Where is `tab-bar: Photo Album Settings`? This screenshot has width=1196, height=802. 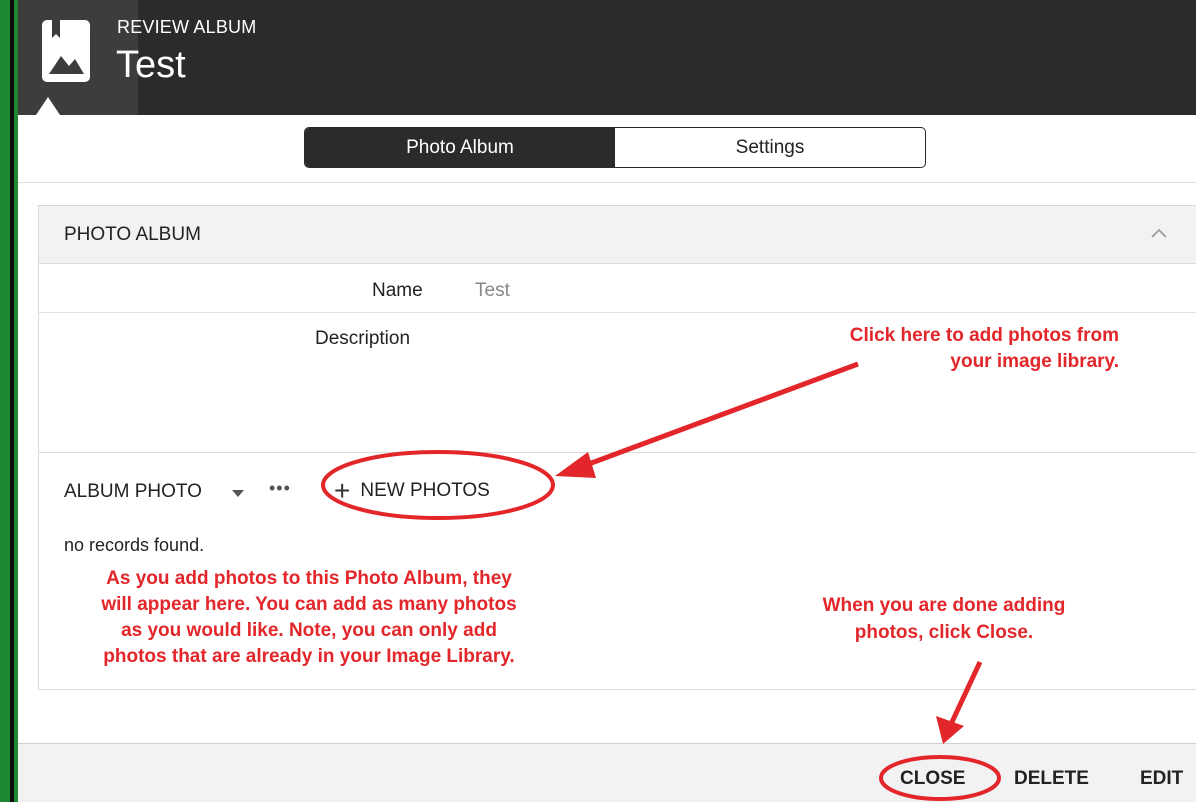 tab-bar: Photo Album Settings is located at coordinates (615, 147).